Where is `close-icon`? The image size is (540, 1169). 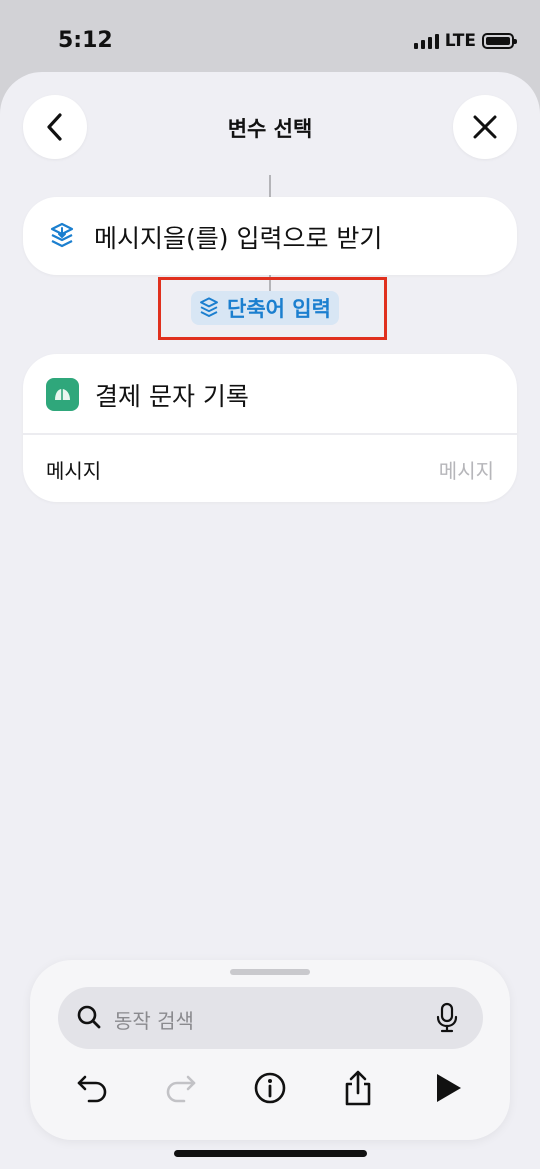
close-icon is located at coordinates (485, 127).